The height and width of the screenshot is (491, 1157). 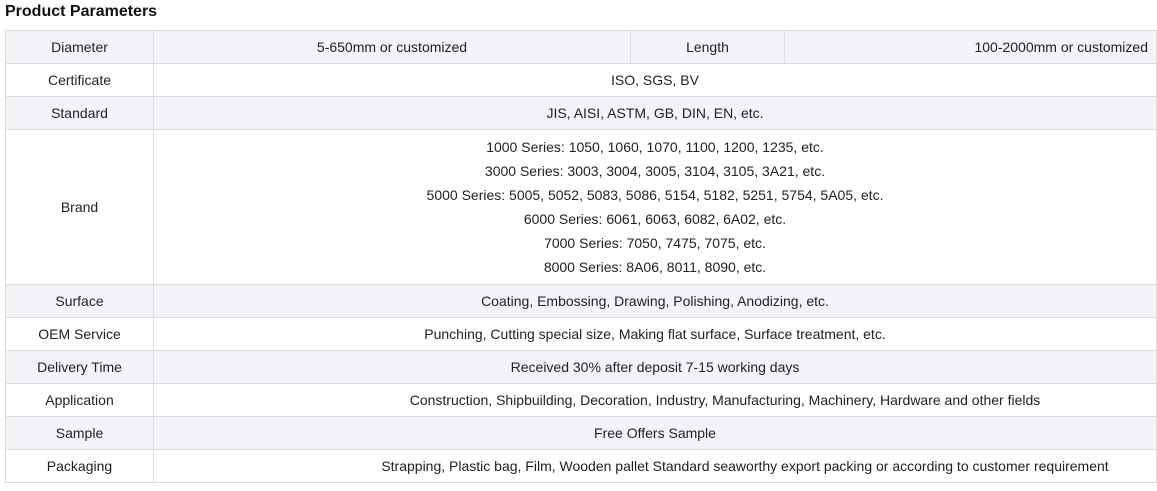 What do you see at coordinates (79, 113) in the screenshot?
I see `row-label-standard: Standard` at bounding box center [79, 113].